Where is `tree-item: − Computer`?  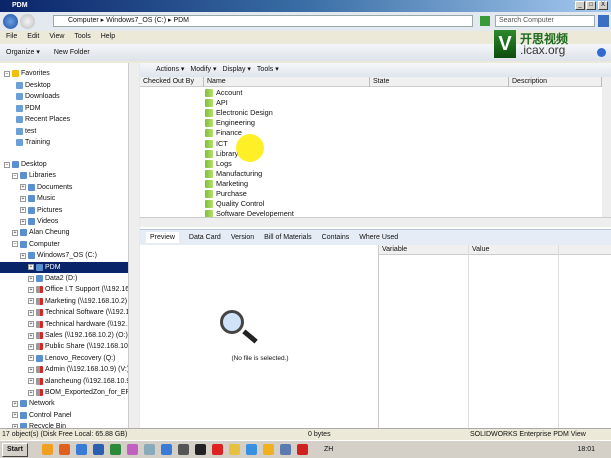
tree-item: − Computer is located at coordinates (36, 244).